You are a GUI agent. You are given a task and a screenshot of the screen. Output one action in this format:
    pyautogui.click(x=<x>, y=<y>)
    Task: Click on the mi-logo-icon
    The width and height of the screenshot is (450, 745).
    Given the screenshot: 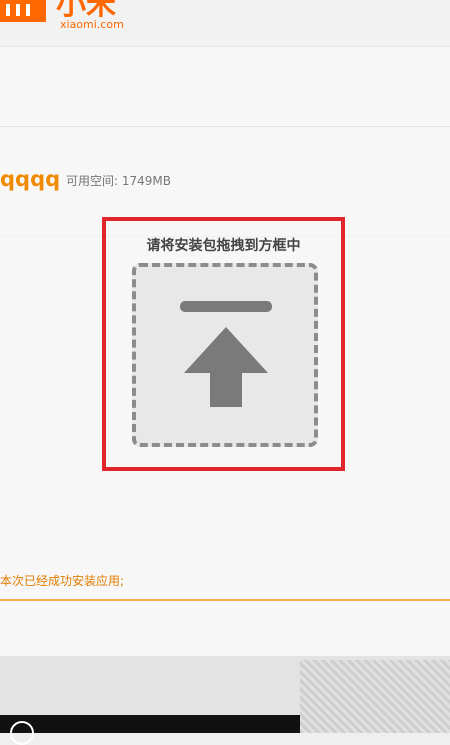 What is the action you would take?
    pyautogui.click(x=23, y=11)
    